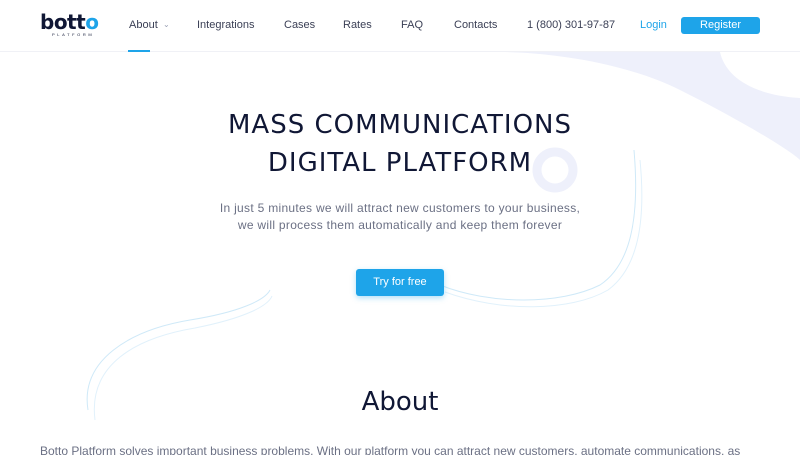  Describe the element at coordinates (92, 22) in the screenshot. I see `logo-accent-text: o` at that location.